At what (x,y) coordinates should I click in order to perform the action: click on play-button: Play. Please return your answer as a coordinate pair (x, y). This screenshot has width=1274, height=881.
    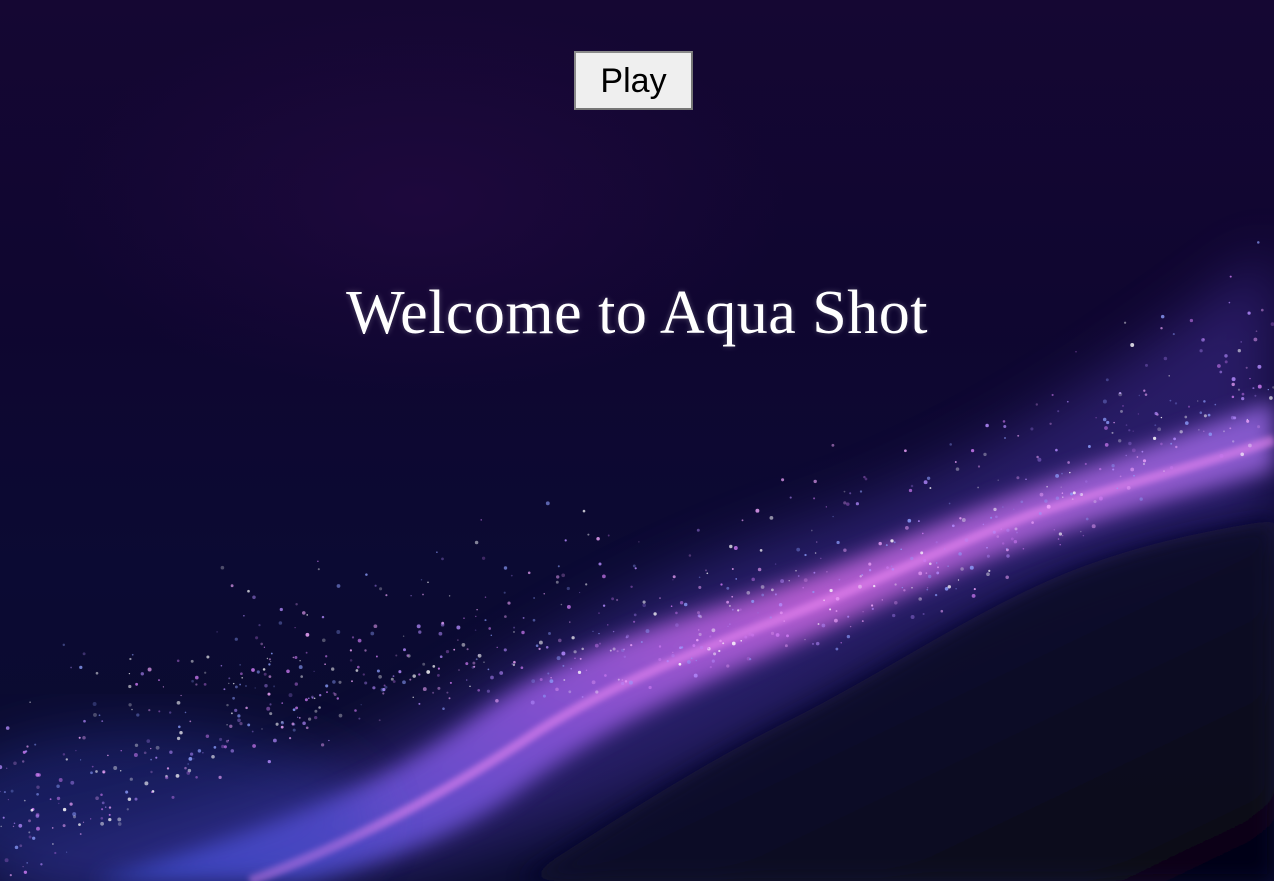
    Looking at the image, I should click on (633, 80).